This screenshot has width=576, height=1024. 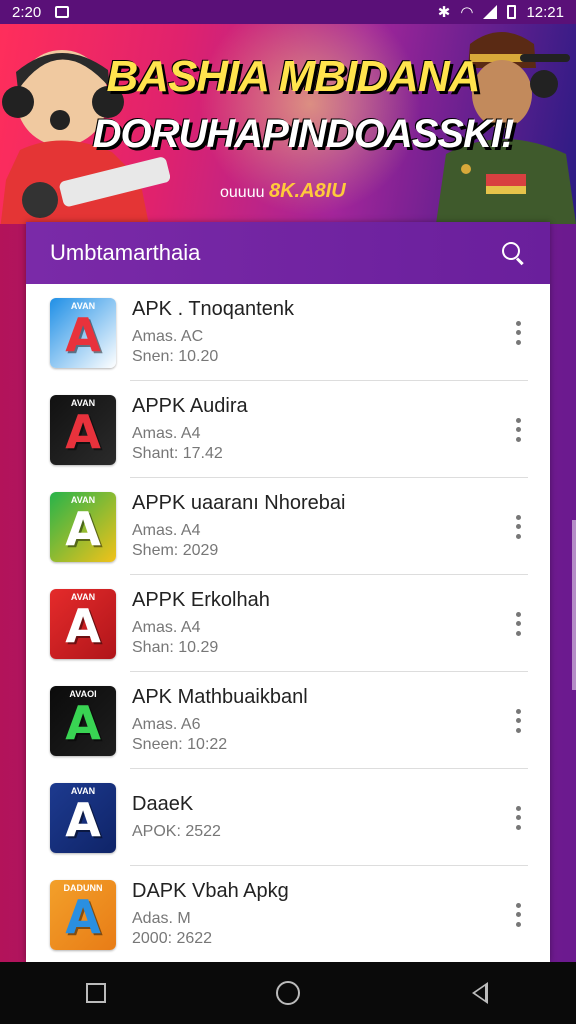 What do you see at coordinates (513, 253) in the screenshot?
I see `search-button` at bounding box center [513, 253].